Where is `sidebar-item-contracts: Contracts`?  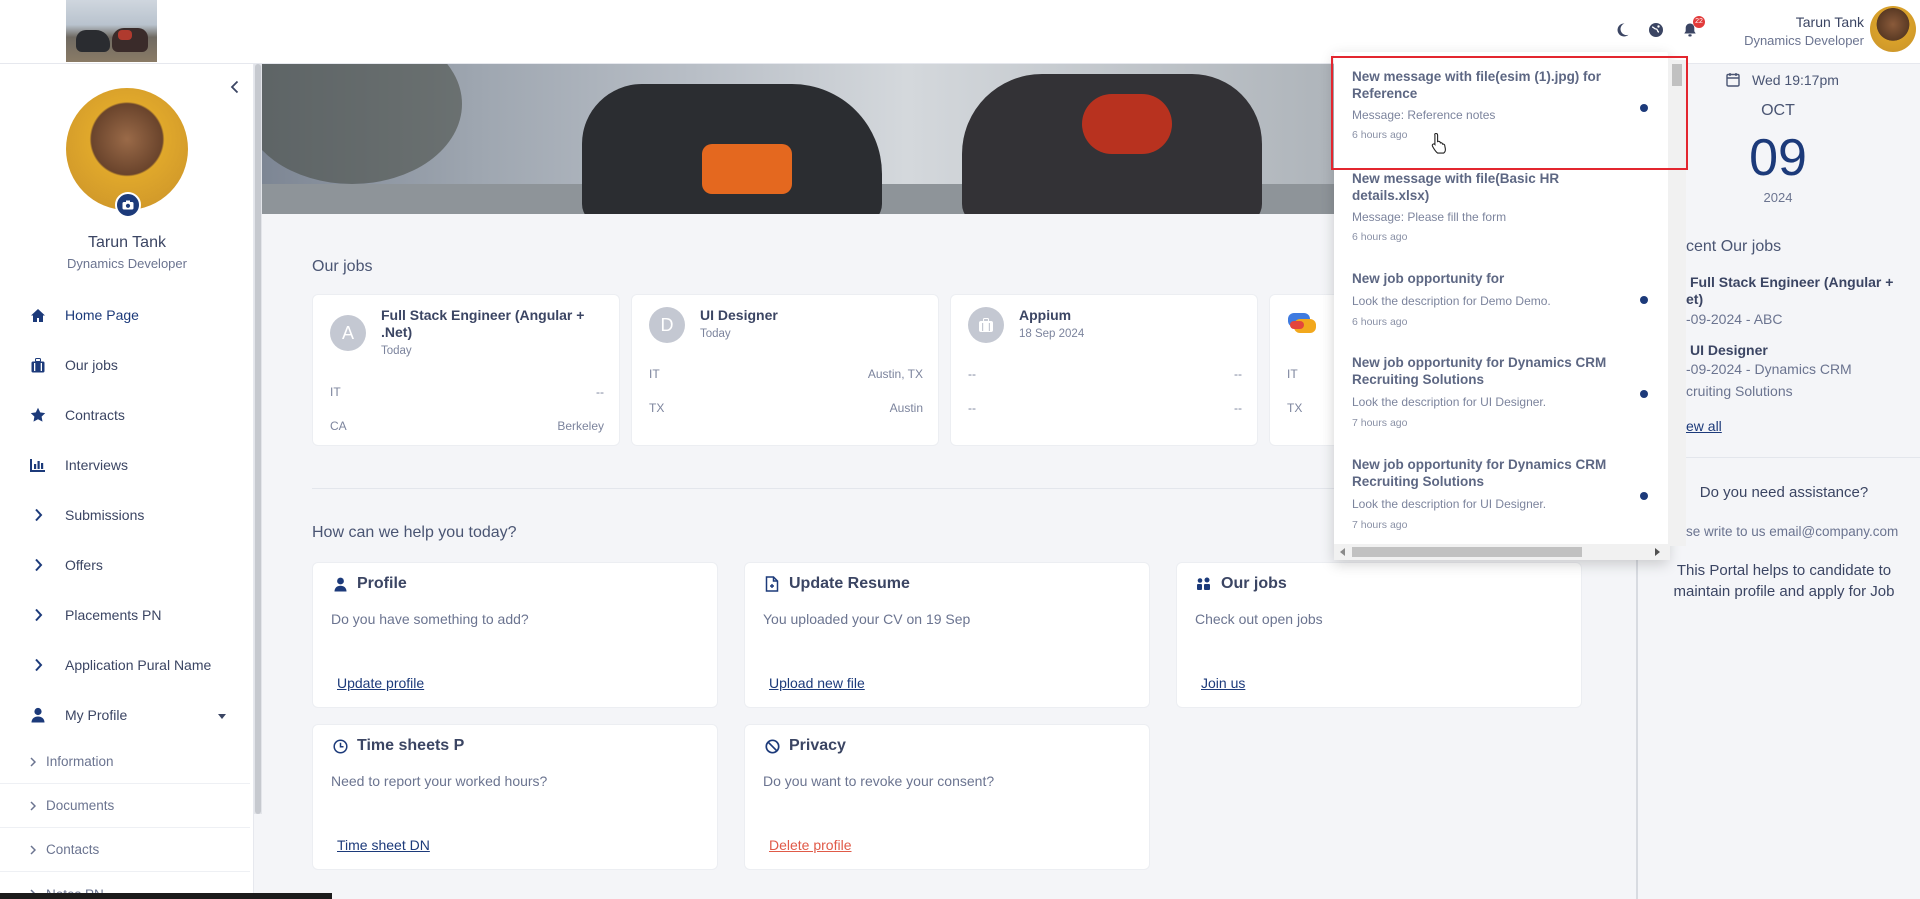 sidebar-item-contracts: Contracts is located at coordinates (125, 415).